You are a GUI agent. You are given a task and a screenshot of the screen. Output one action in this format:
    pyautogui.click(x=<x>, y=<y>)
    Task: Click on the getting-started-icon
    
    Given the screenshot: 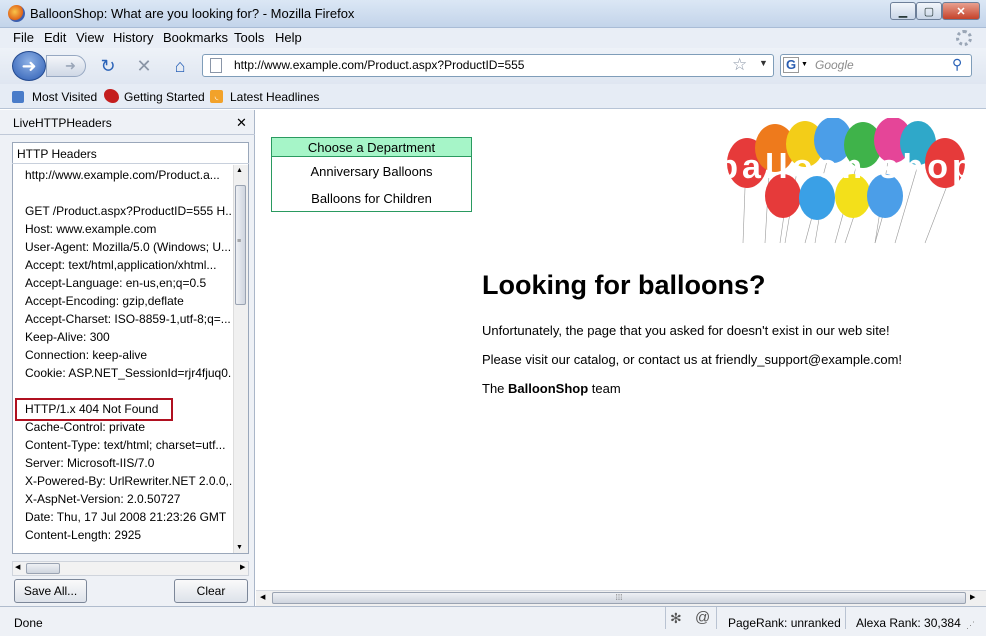 What is the action you would take?
    pyautogui.click(x=111, y=96)
    